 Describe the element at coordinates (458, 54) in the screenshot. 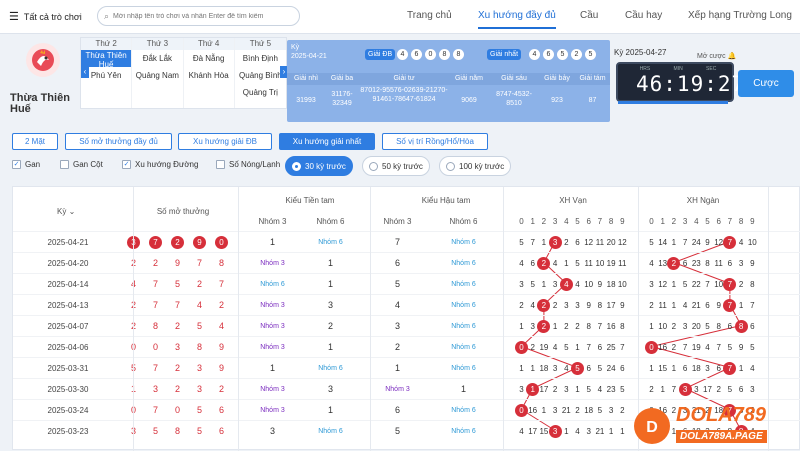

I see `giai-db-ball: 8` at that location.